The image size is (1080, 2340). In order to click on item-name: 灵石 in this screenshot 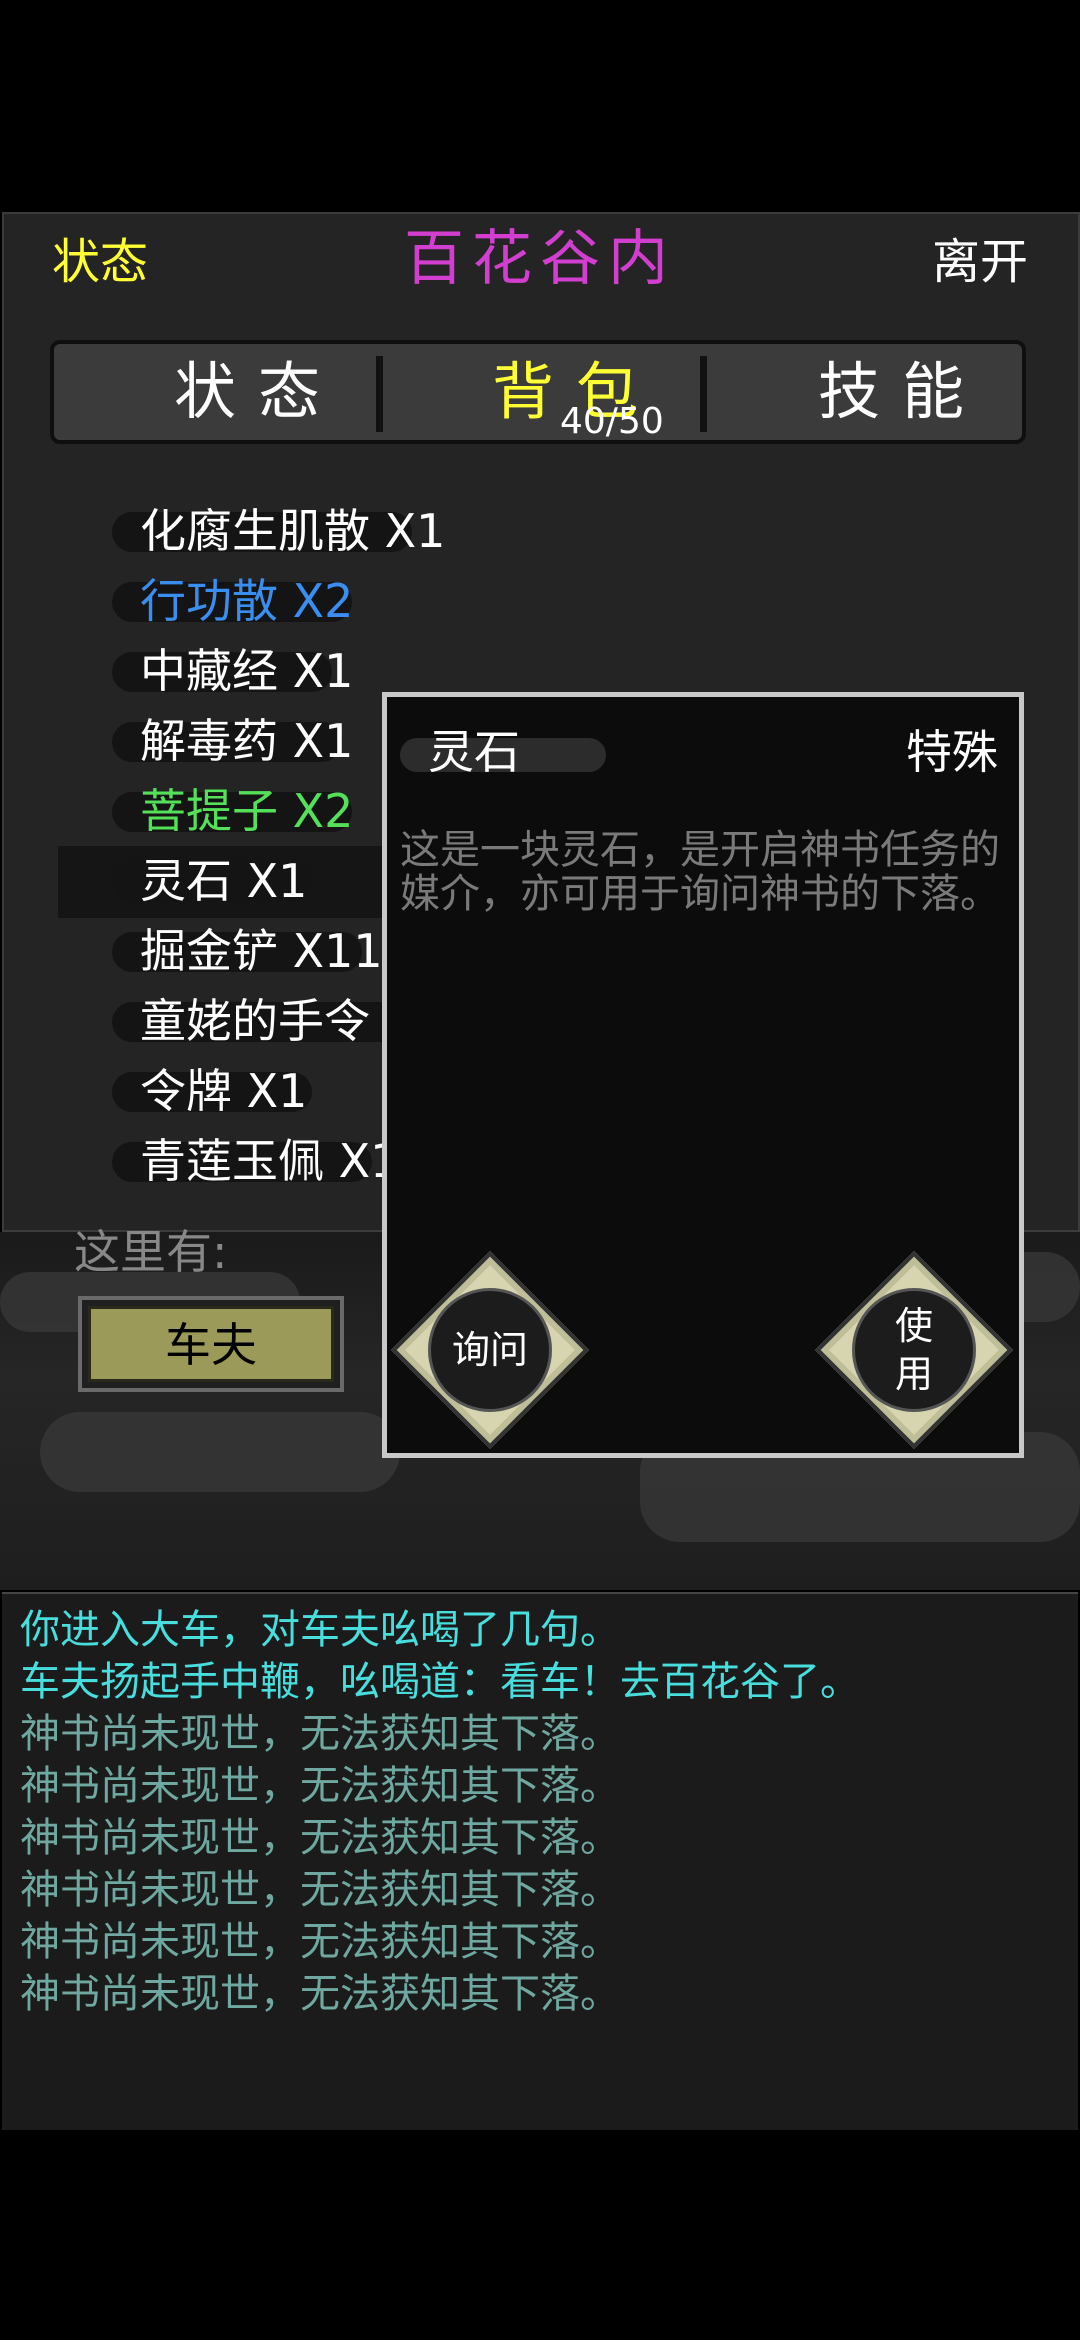, I will do `click(474, 752)`.